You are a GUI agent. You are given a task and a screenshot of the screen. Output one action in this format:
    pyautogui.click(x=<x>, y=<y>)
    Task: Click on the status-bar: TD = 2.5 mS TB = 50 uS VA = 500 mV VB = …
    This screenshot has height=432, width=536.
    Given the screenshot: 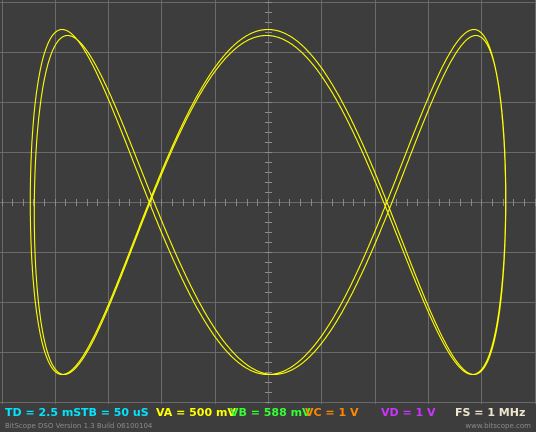 What is the action you would take?
    pyautogui.click(x=268, y=412)
    